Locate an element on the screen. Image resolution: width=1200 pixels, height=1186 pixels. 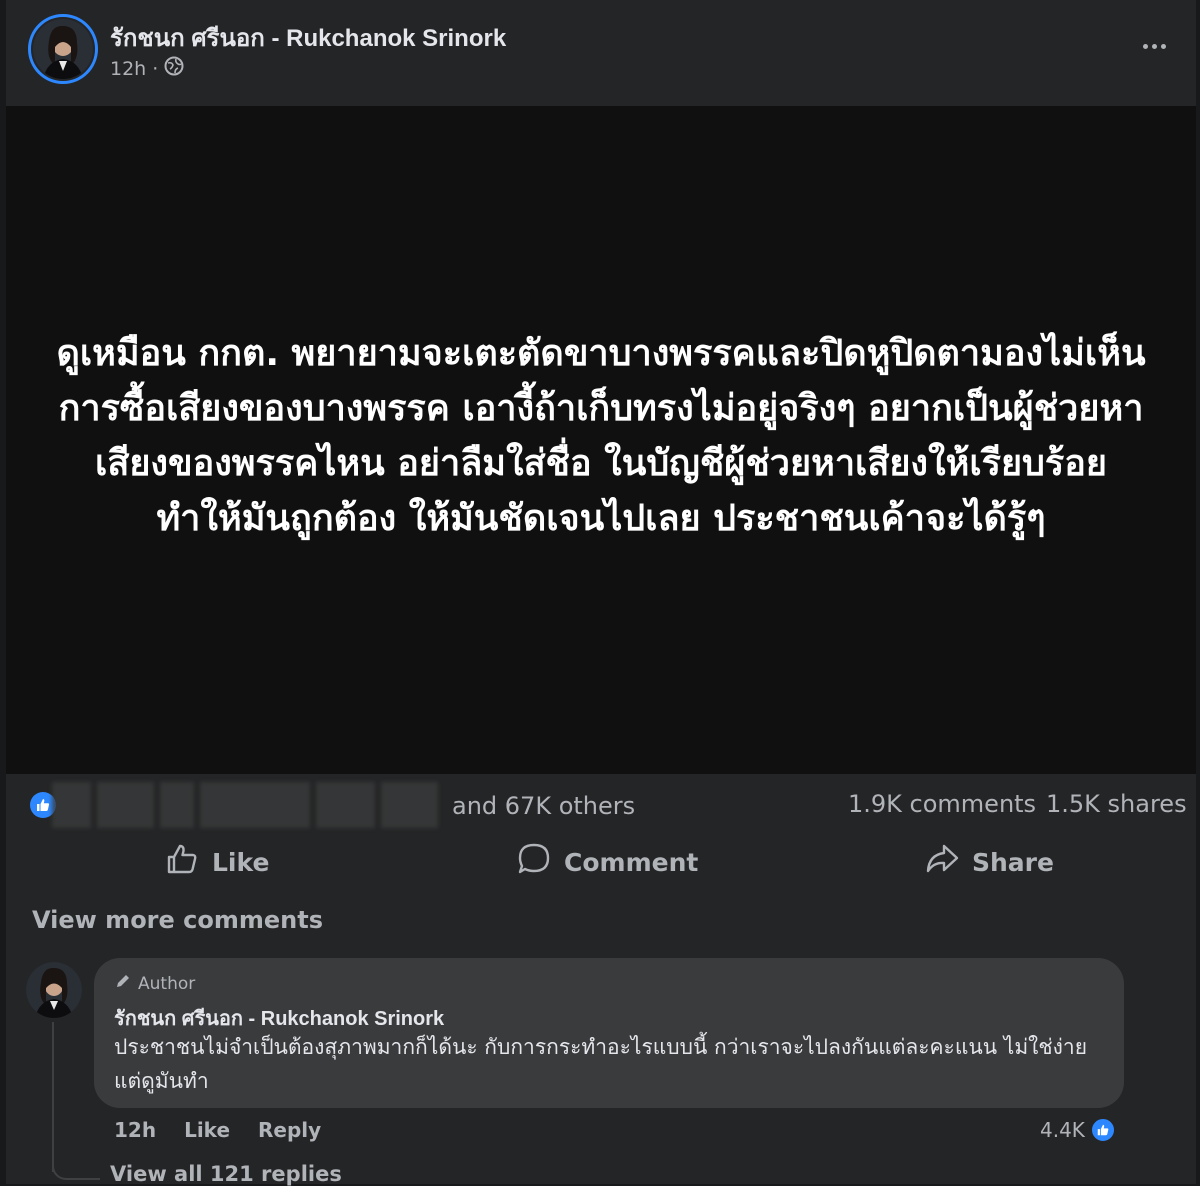
comment-reactions: 4.4K is located at coordinates (1078, 1130).